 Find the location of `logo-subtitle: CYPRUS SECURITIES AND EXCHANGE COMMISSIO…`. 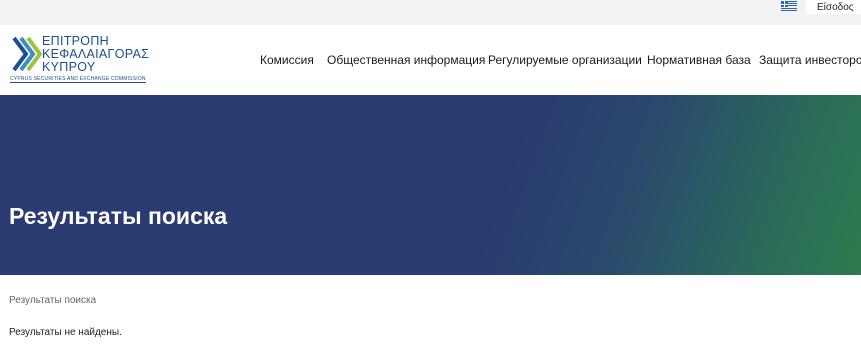

logo-subtitle: CYPRUS SECURITIES AND EXCHANGE COMMISSIO… is located at coordinates (78, 79).